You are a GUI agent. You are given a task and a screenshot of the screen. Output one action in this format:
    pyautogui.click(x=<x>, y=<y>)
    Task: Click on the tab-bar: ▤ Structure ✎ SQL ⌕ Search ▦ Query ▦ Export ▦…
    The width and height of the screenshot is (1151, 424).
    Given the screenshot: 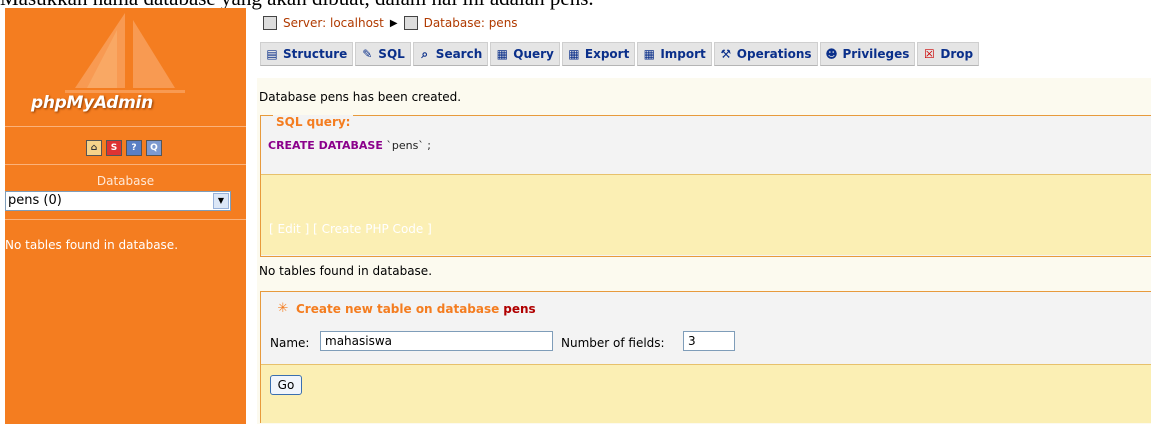 What is the action you would take?
    pyautogui.click(x=620, y=54)
    